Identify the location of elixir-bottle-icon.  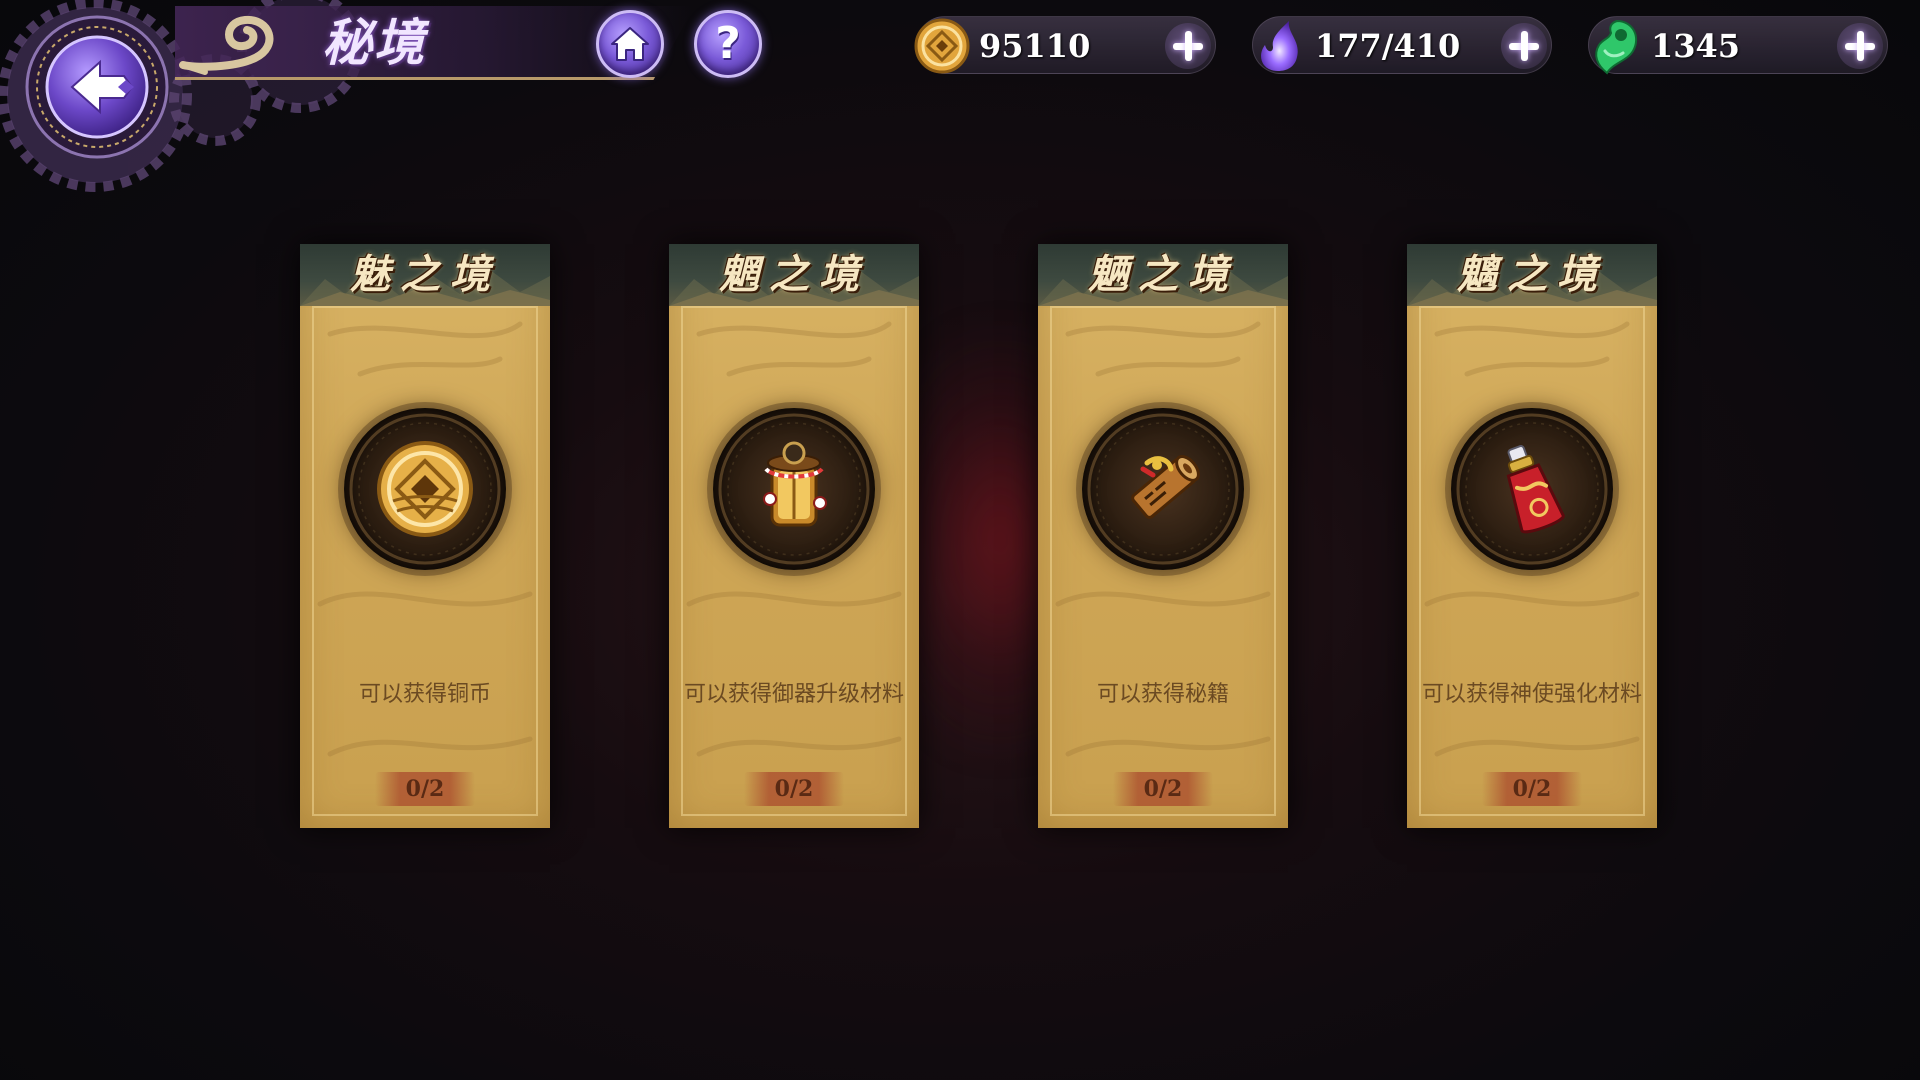
(1535, 489).